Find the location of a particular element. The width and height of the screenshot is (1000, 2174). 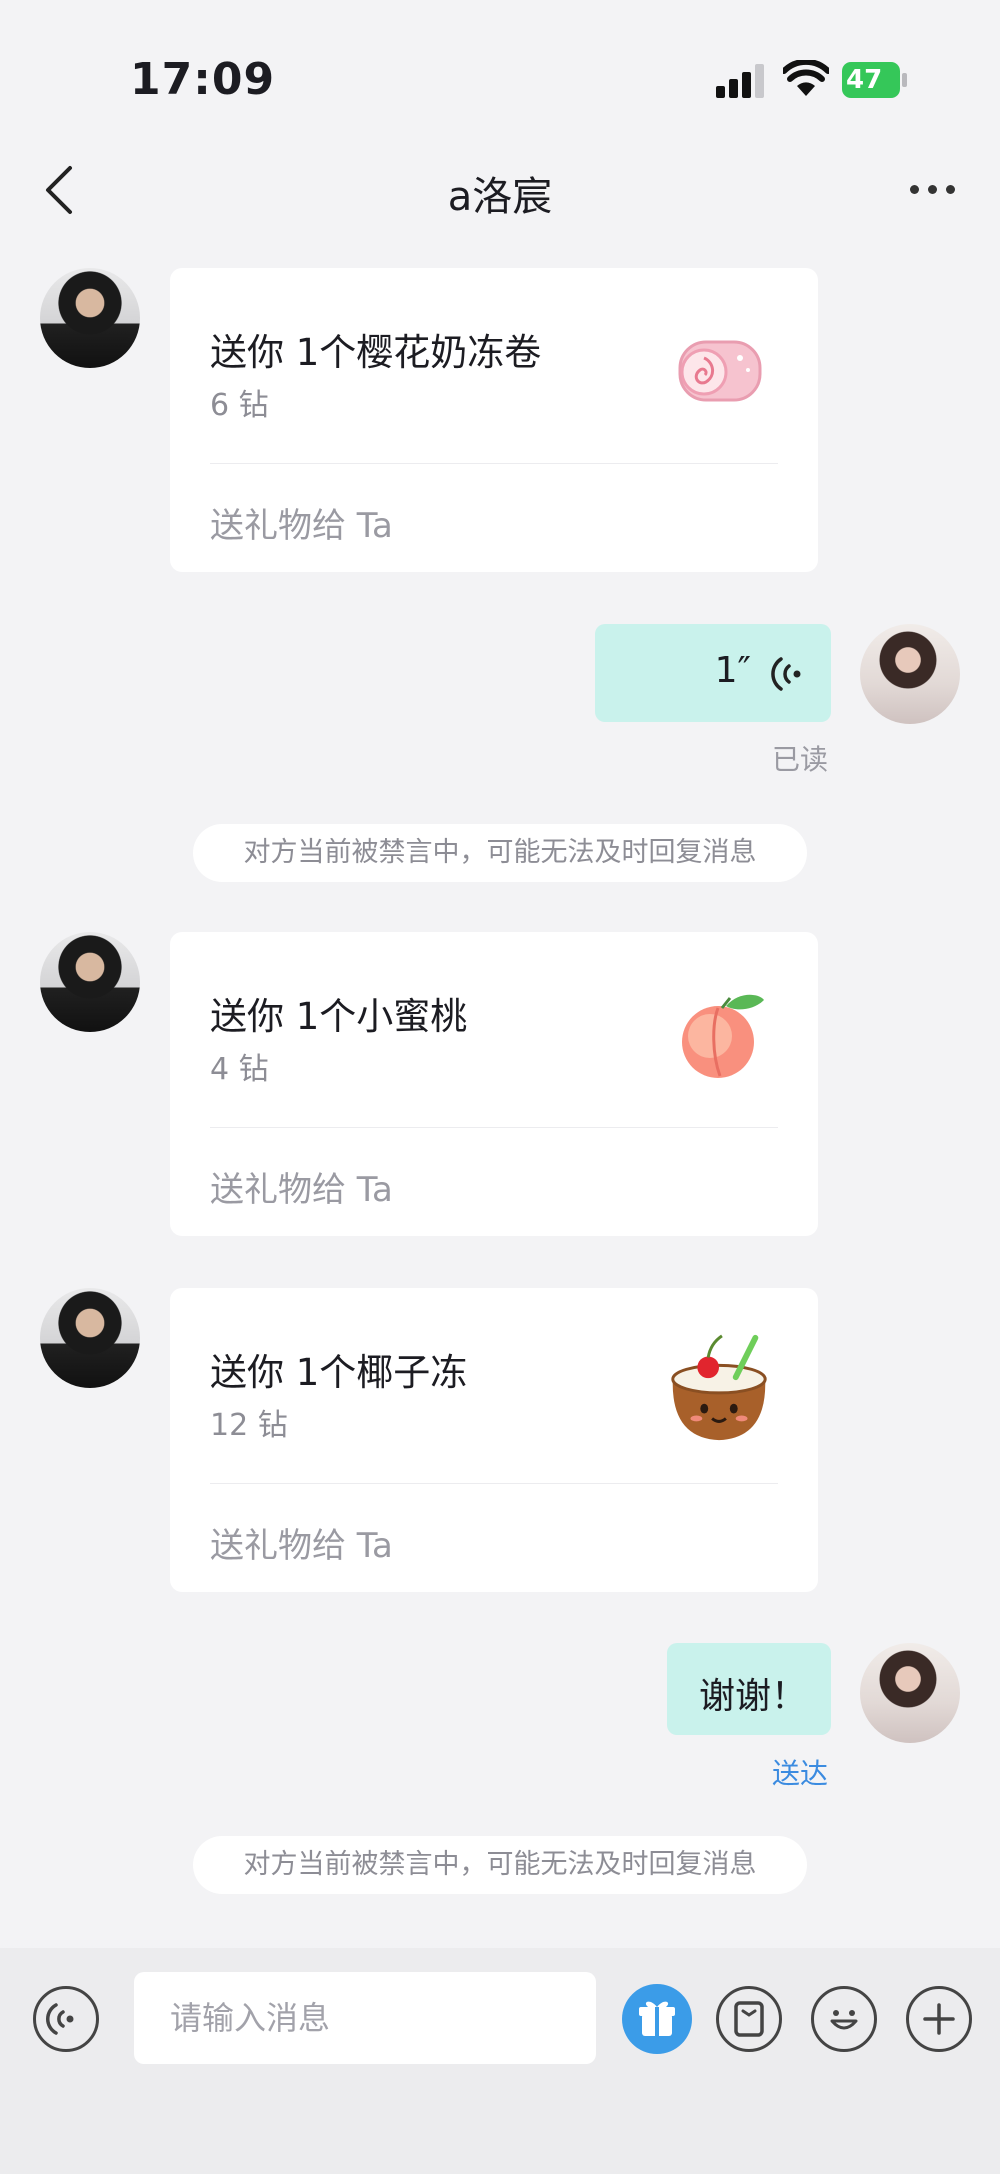

plus-icon is located at coordinates (939, 2019).